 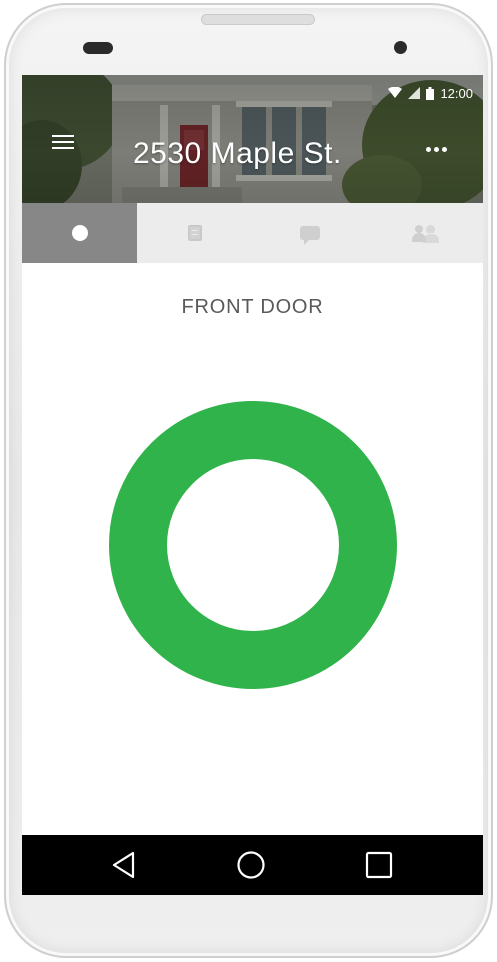 What do you see at coordinates (98, 48) in the screenshot?
I see `speaker` at bounding box center [98, 48].